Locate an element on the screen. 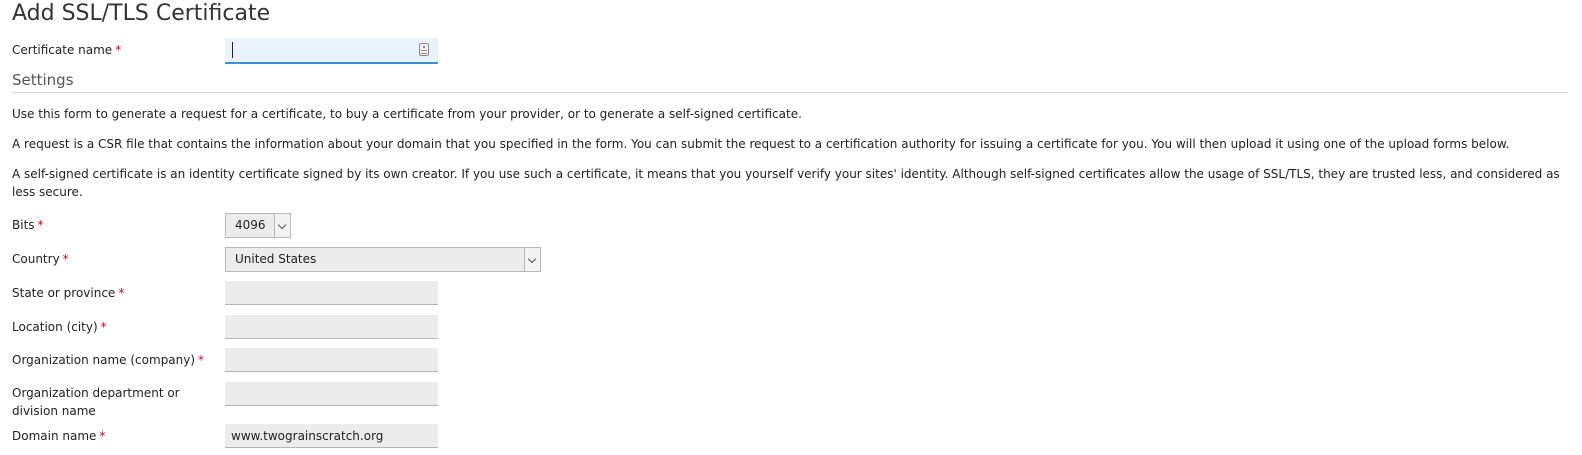 The image size is (1582, 455). organization-input is located at coordinates (331, 360).